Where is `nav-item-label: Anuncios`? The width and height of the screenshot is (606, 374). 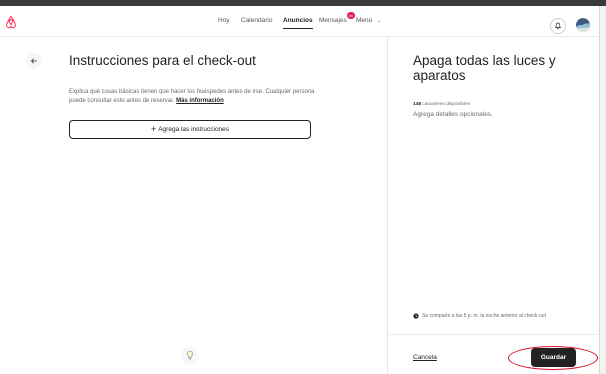
nav-item-label: Anuncios is located at coordinates (298, 20).